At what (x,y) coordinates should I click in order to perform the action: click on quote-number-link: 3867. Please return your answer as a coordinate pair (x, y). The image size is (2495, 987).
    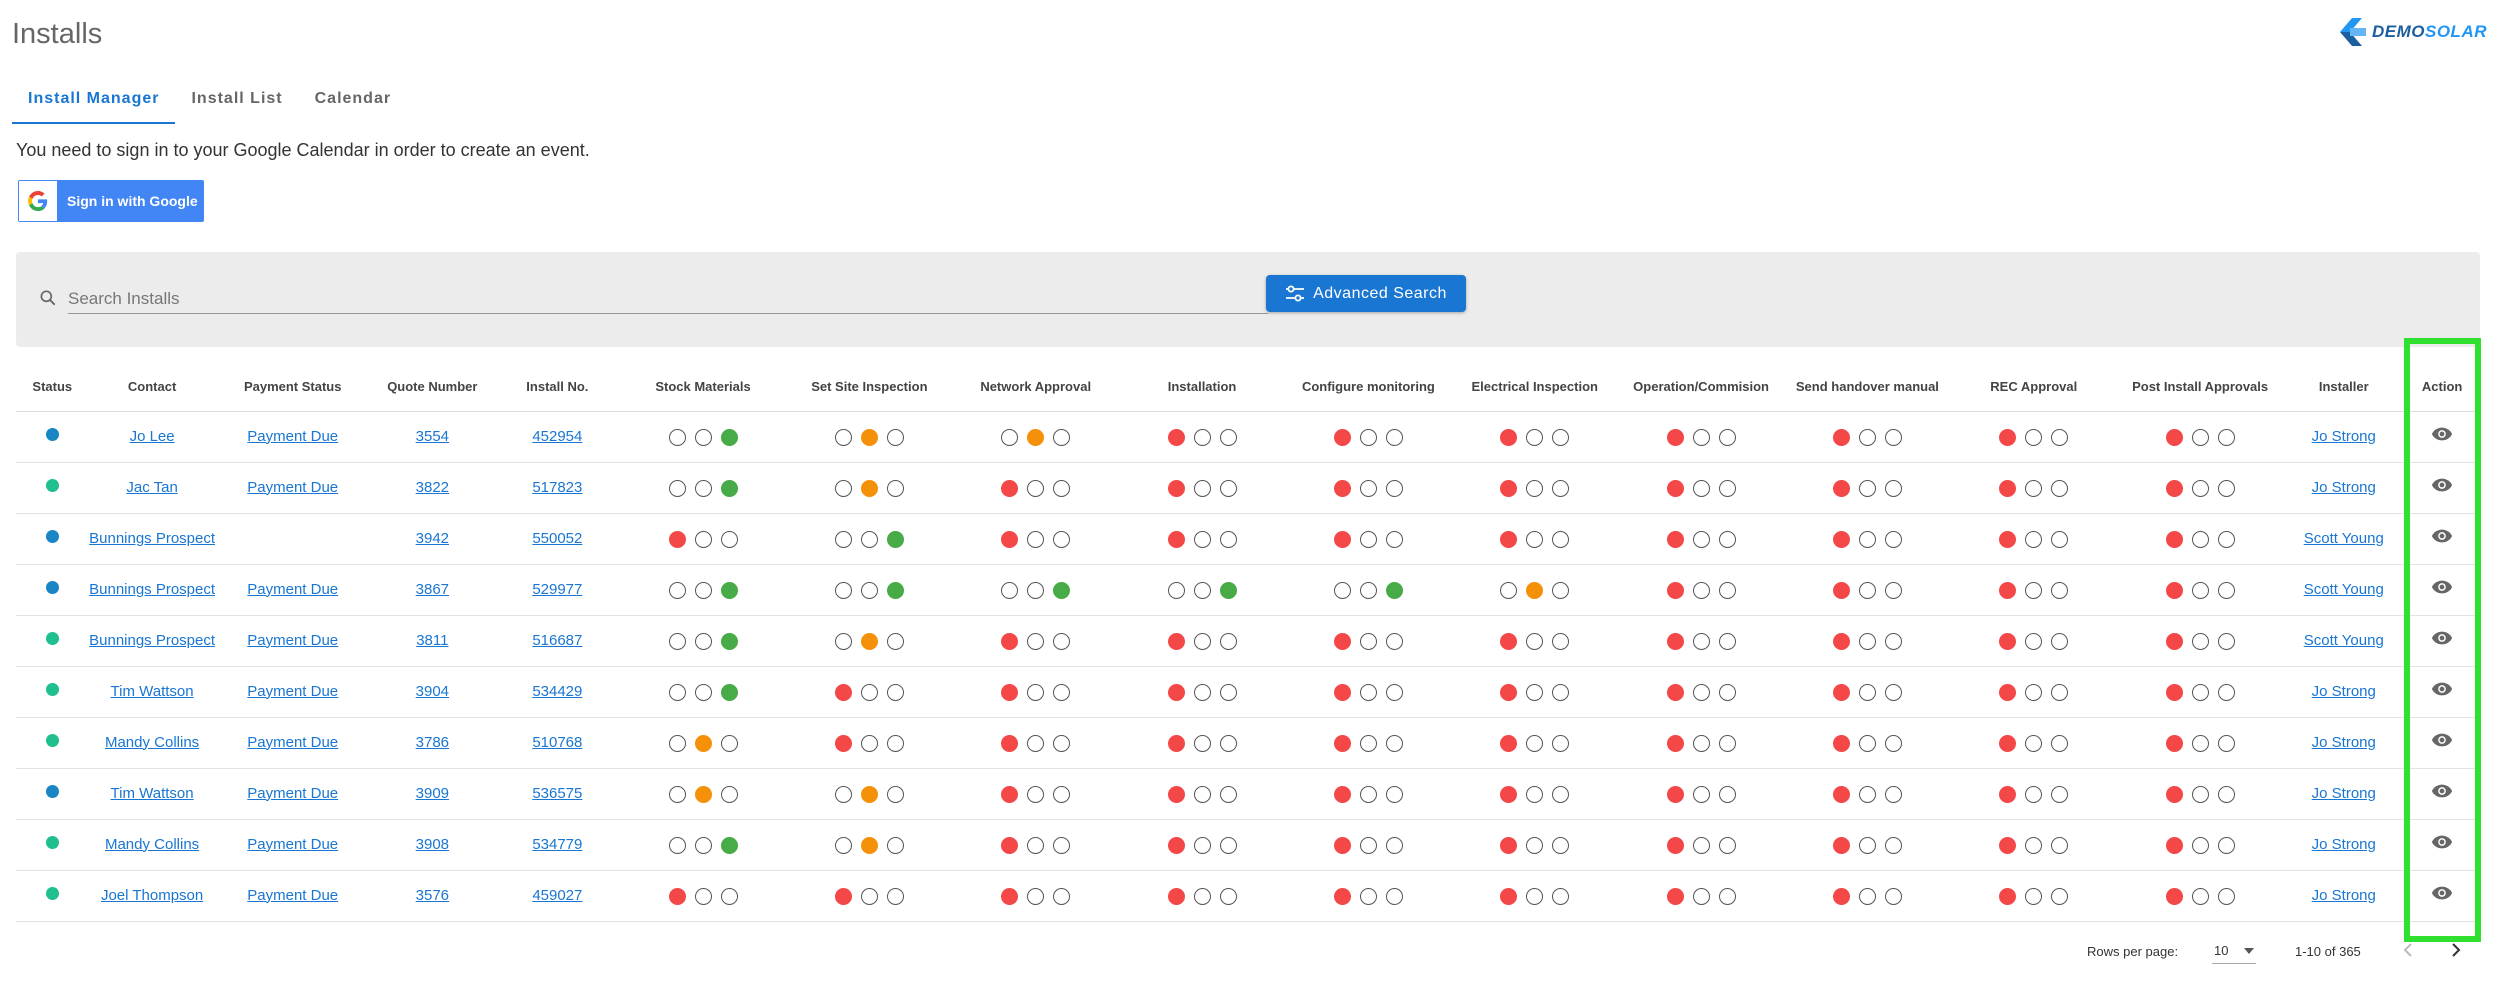
    Looking at the image, I should click on (432, 589).